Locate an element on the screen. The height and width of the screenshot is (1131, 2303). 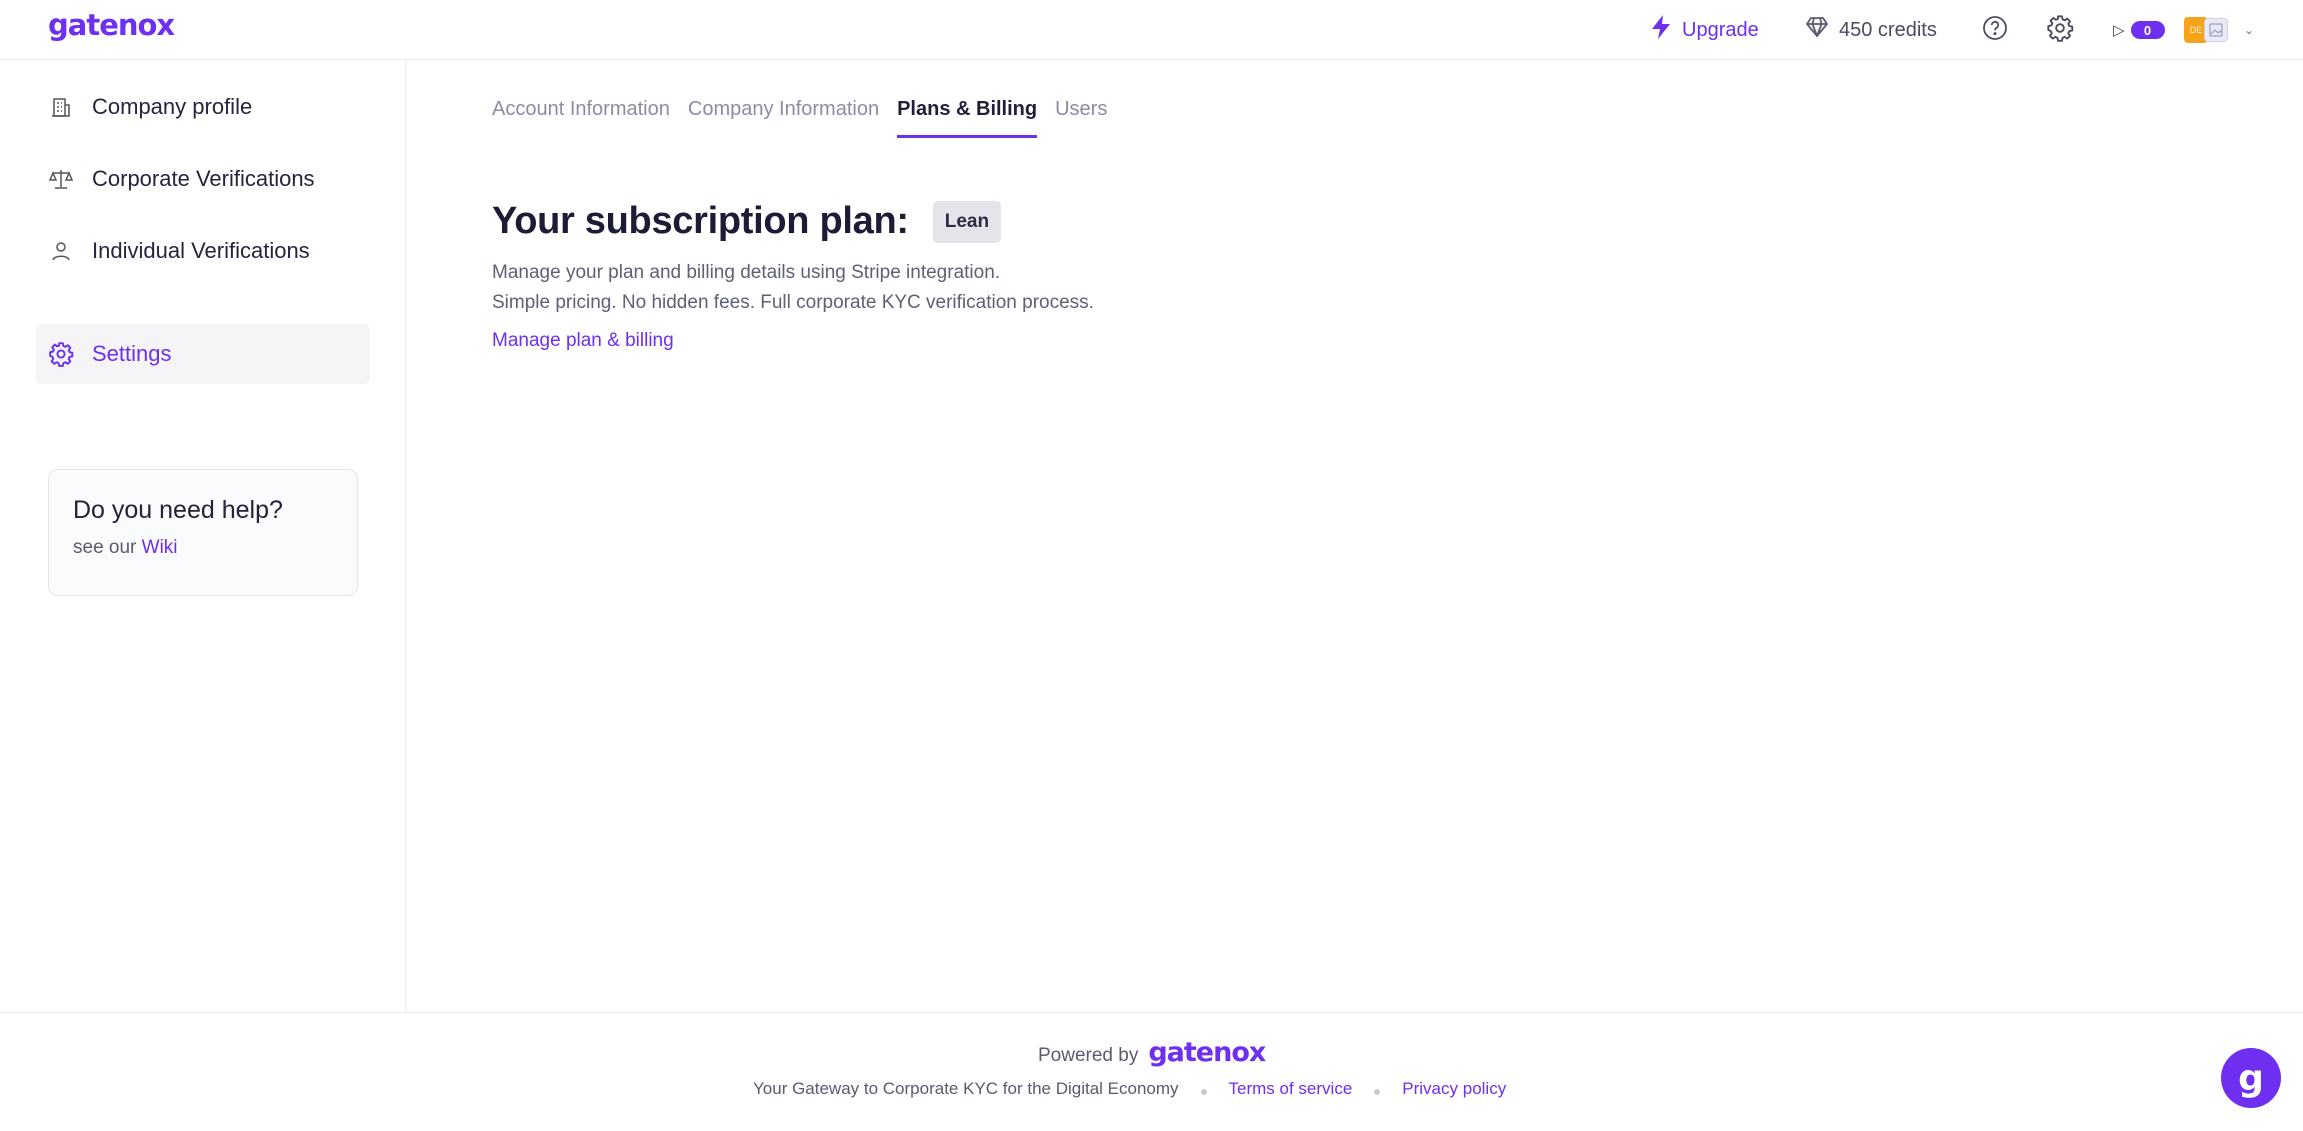
sidebar-item-label: Individual Verifications is located at coordinates (201, 250).